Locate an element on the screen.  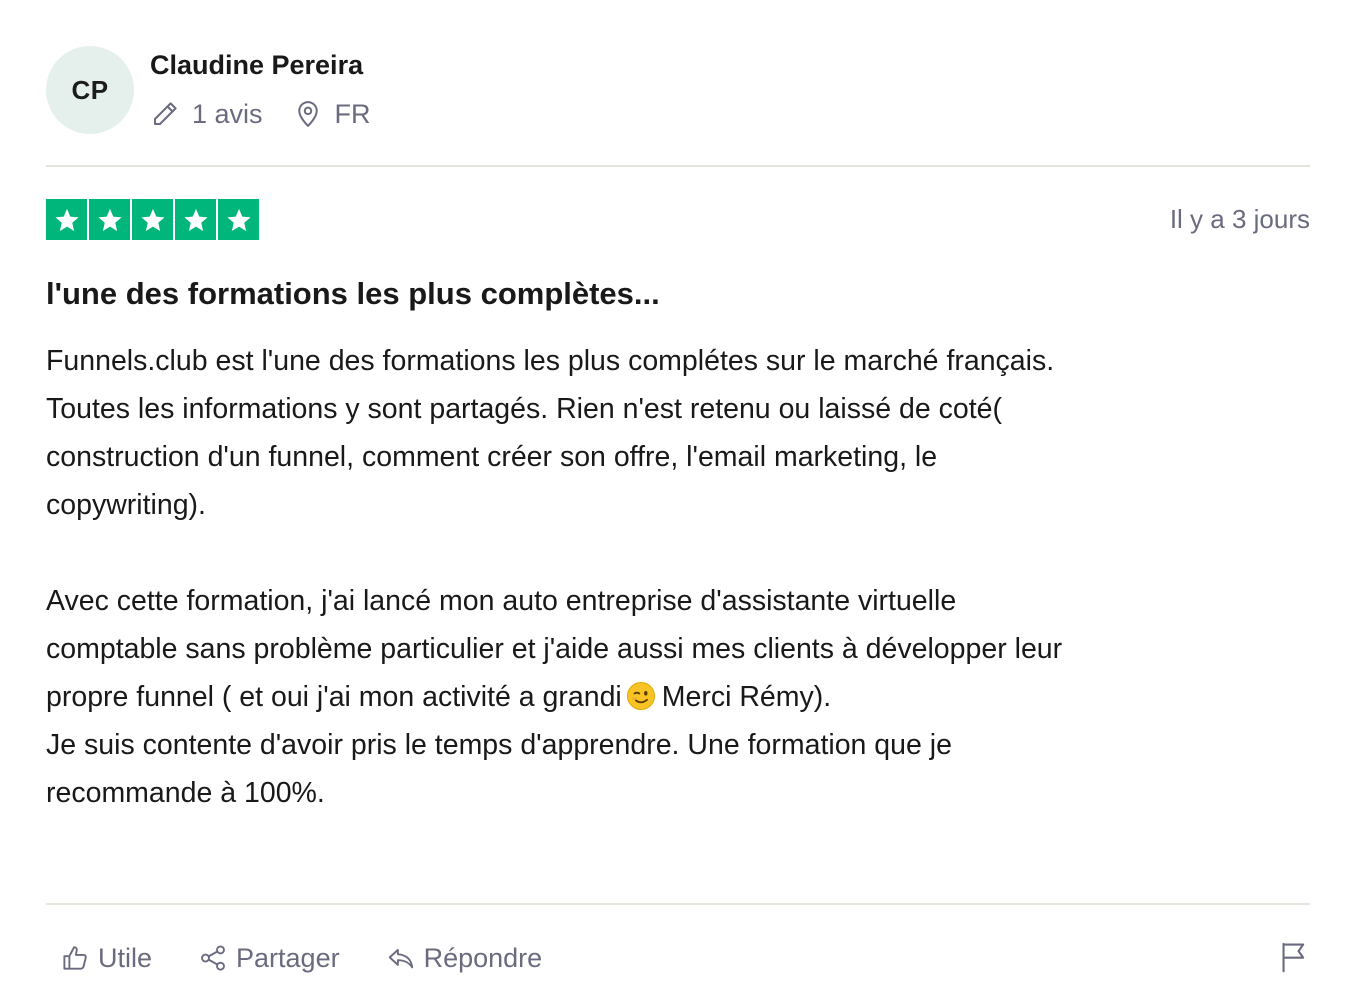
flag-icon is located at coordinates (1294, 960).